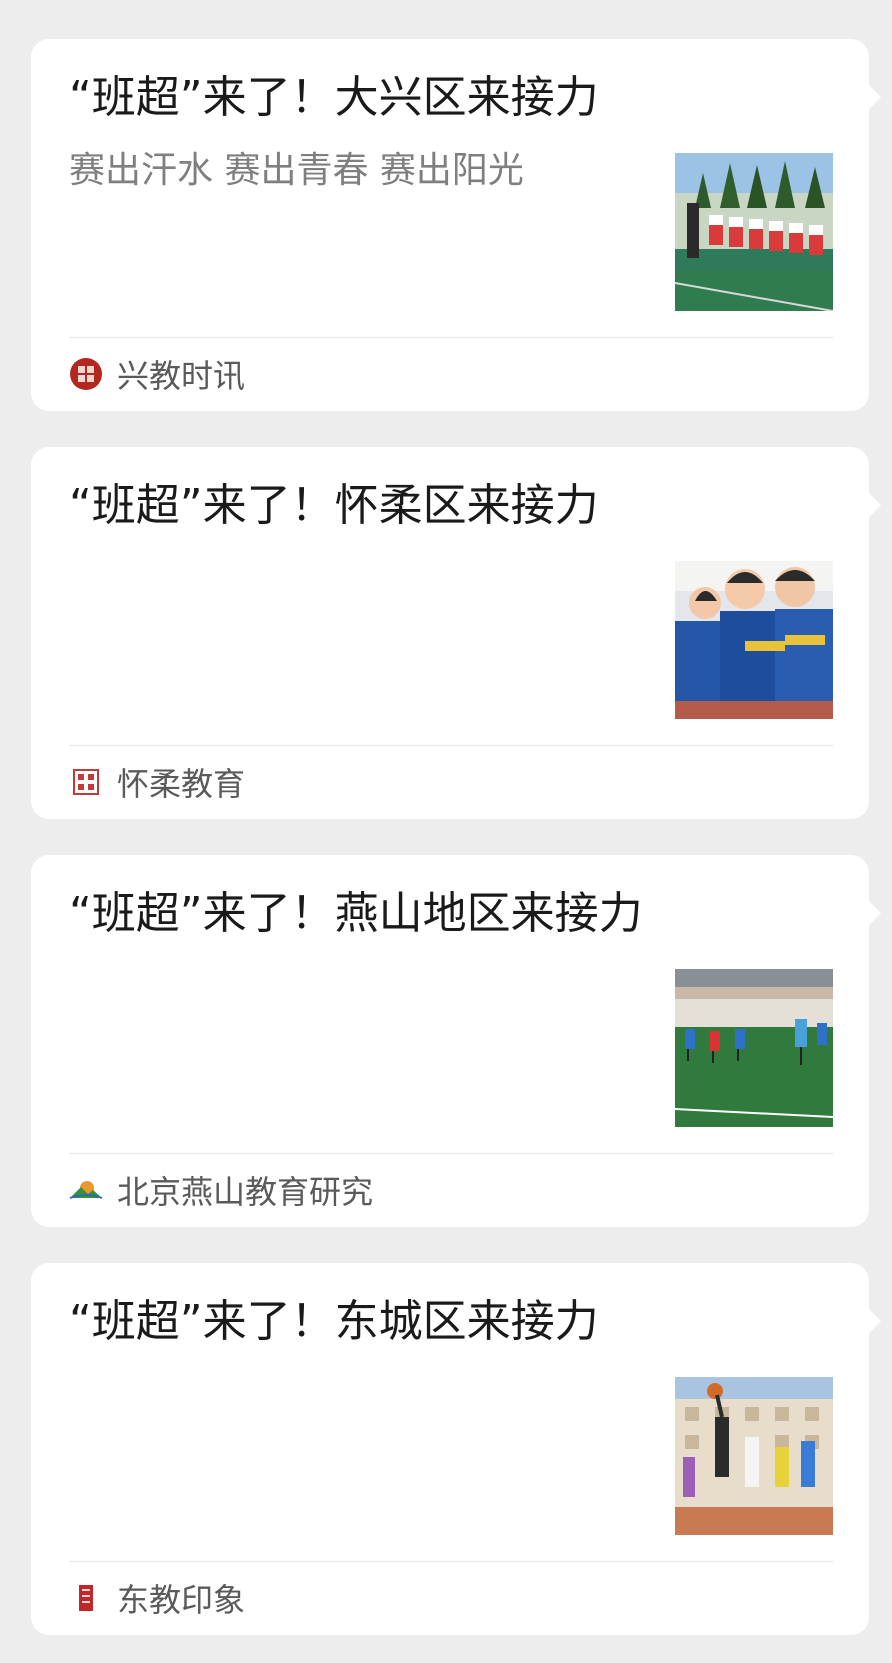 This screenshot has width=892, height=1663. I want to click on source-name: 兴教时讯, so click(181, 376).